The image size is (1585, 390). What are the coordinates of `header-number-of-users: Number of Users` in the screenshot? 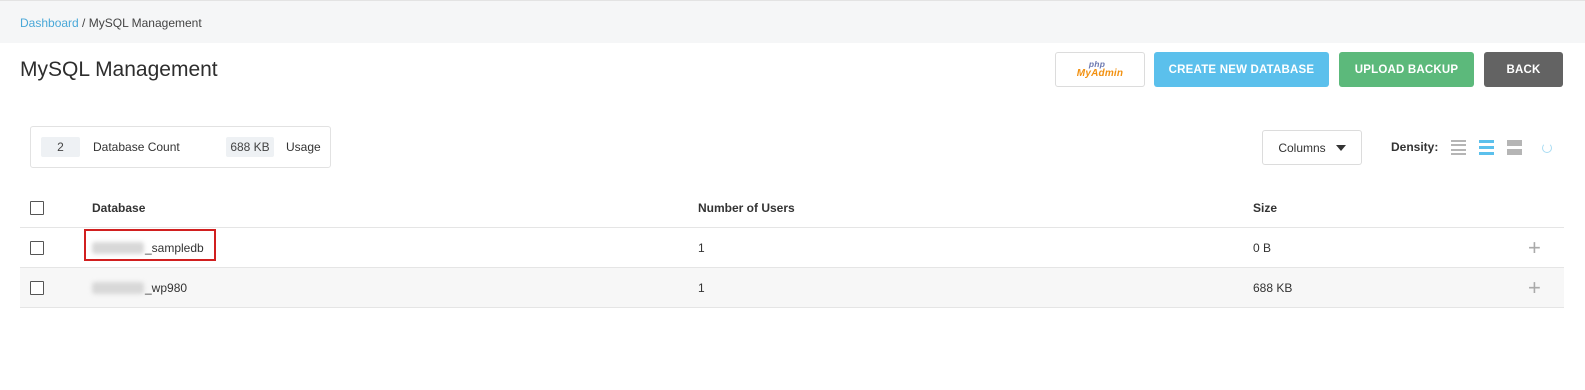 It's located at (746, 208).